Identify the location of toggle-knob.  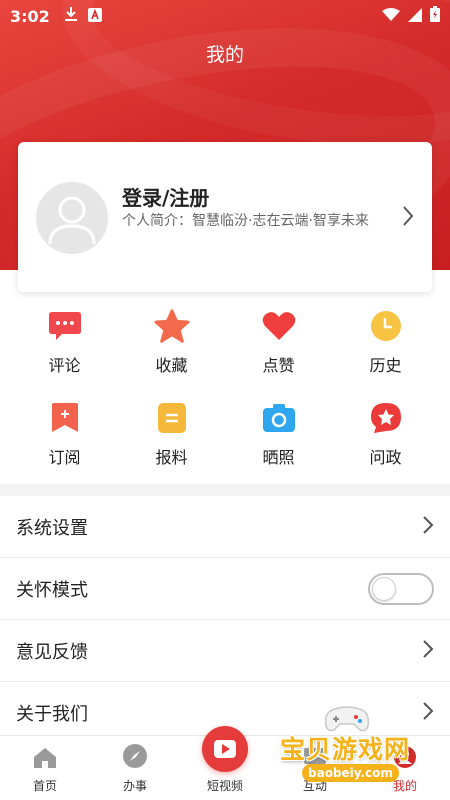
(384, 588).